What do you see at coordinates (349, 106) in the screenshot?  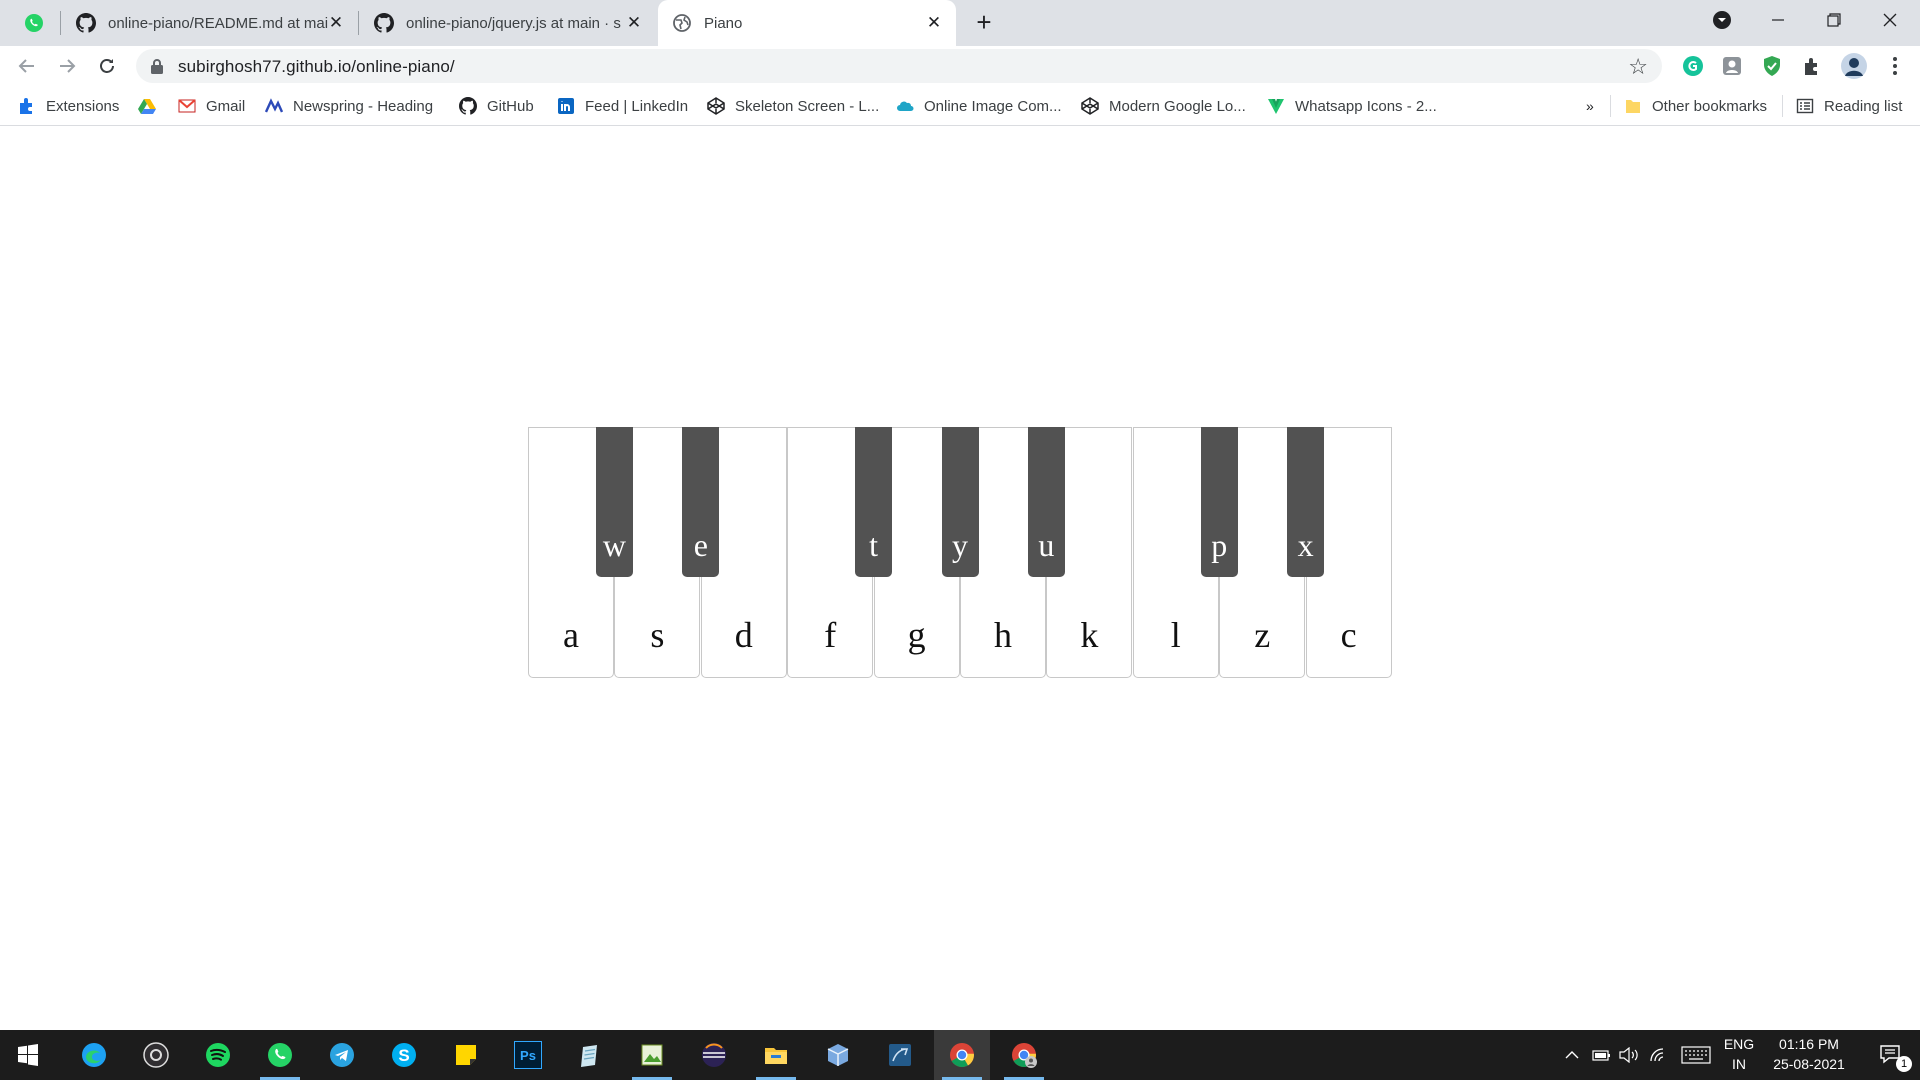 I see `bookmark-newspring: Newspring - Heading` at bounding box center [349, 106].